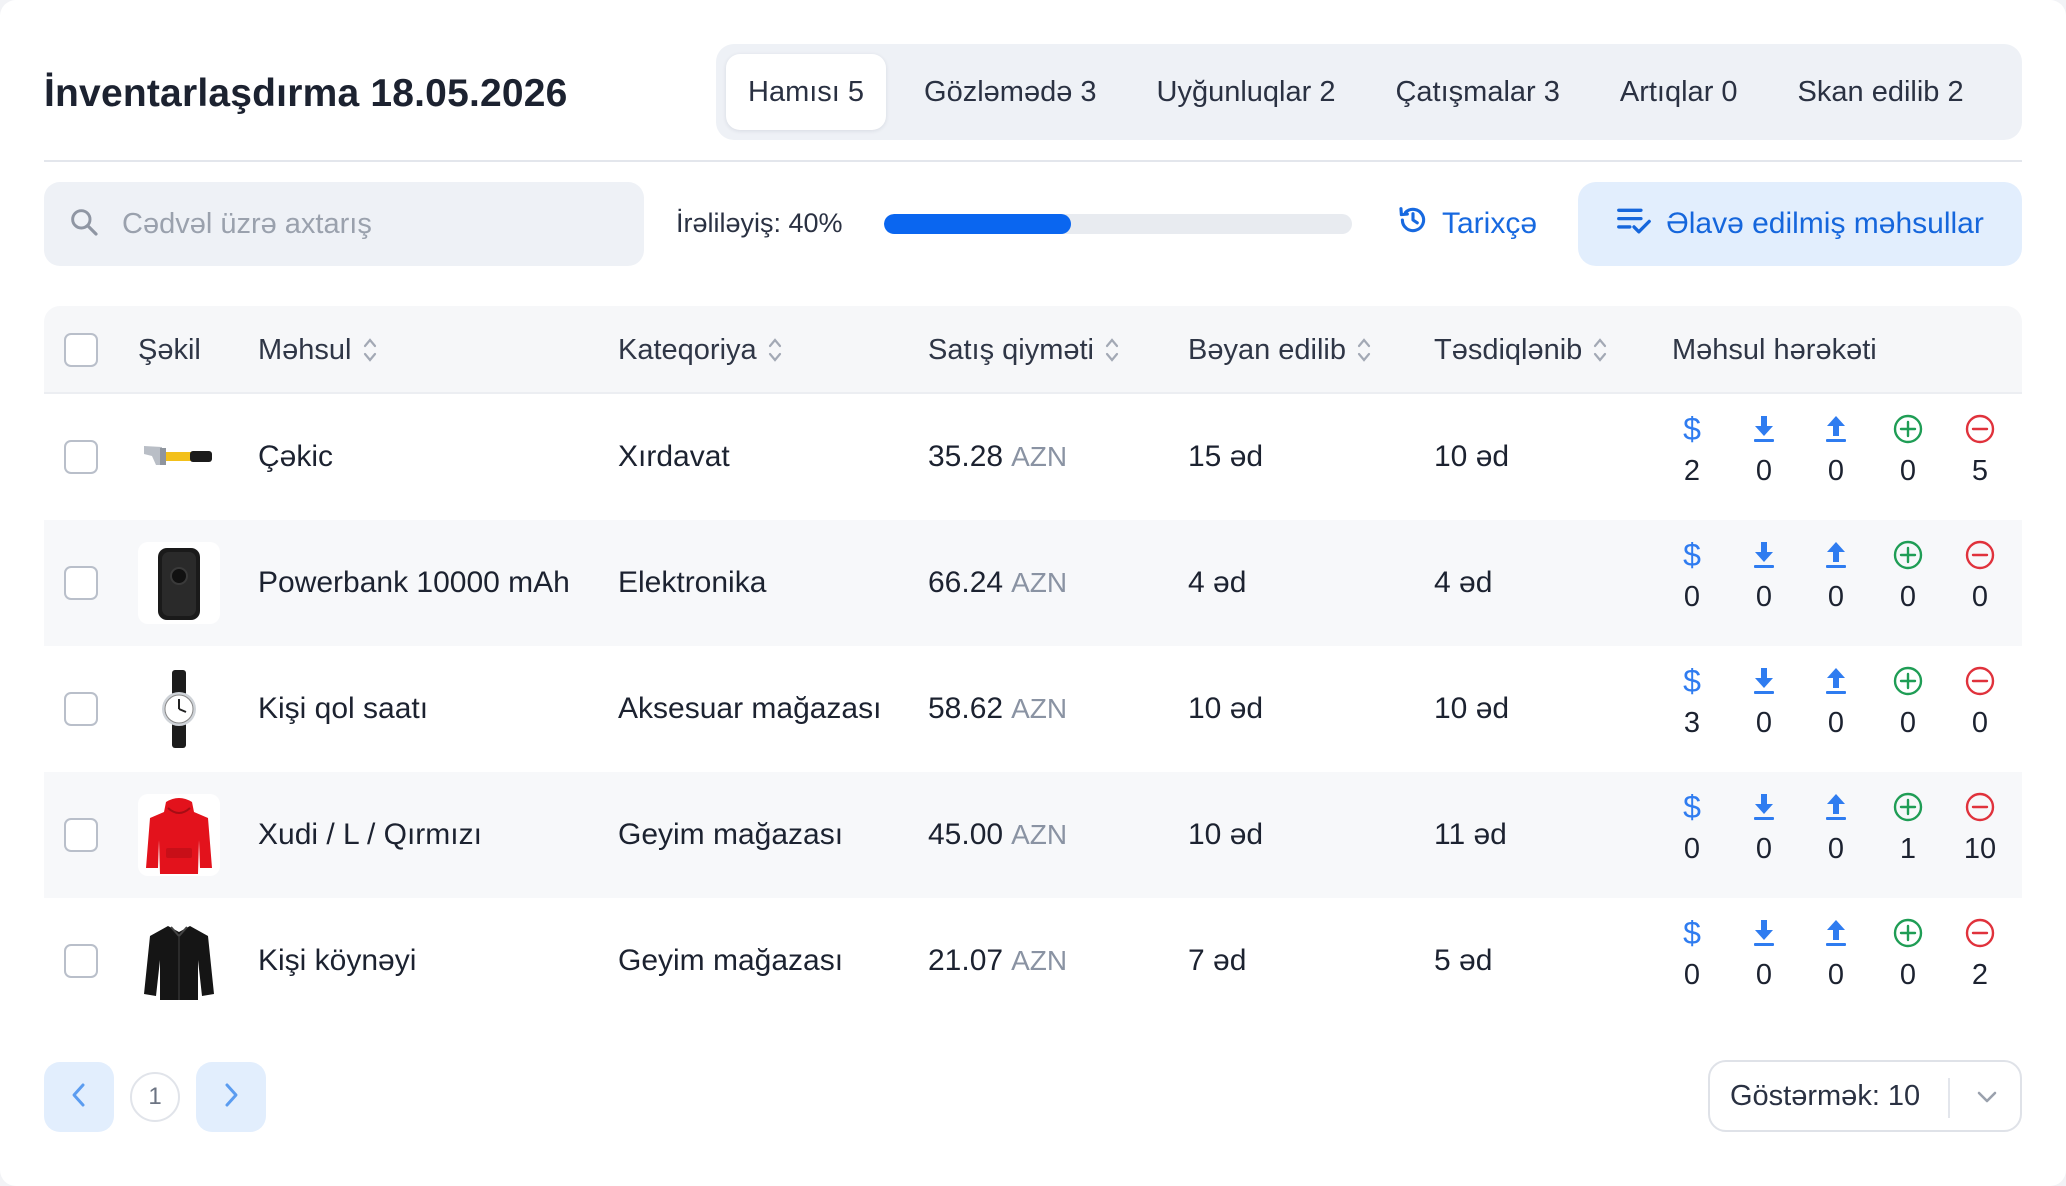  What do you see at coordinates (1466, 224) in the screenshot?
I see `history-button: Tarixçə` at bounding box center [1466, 224].